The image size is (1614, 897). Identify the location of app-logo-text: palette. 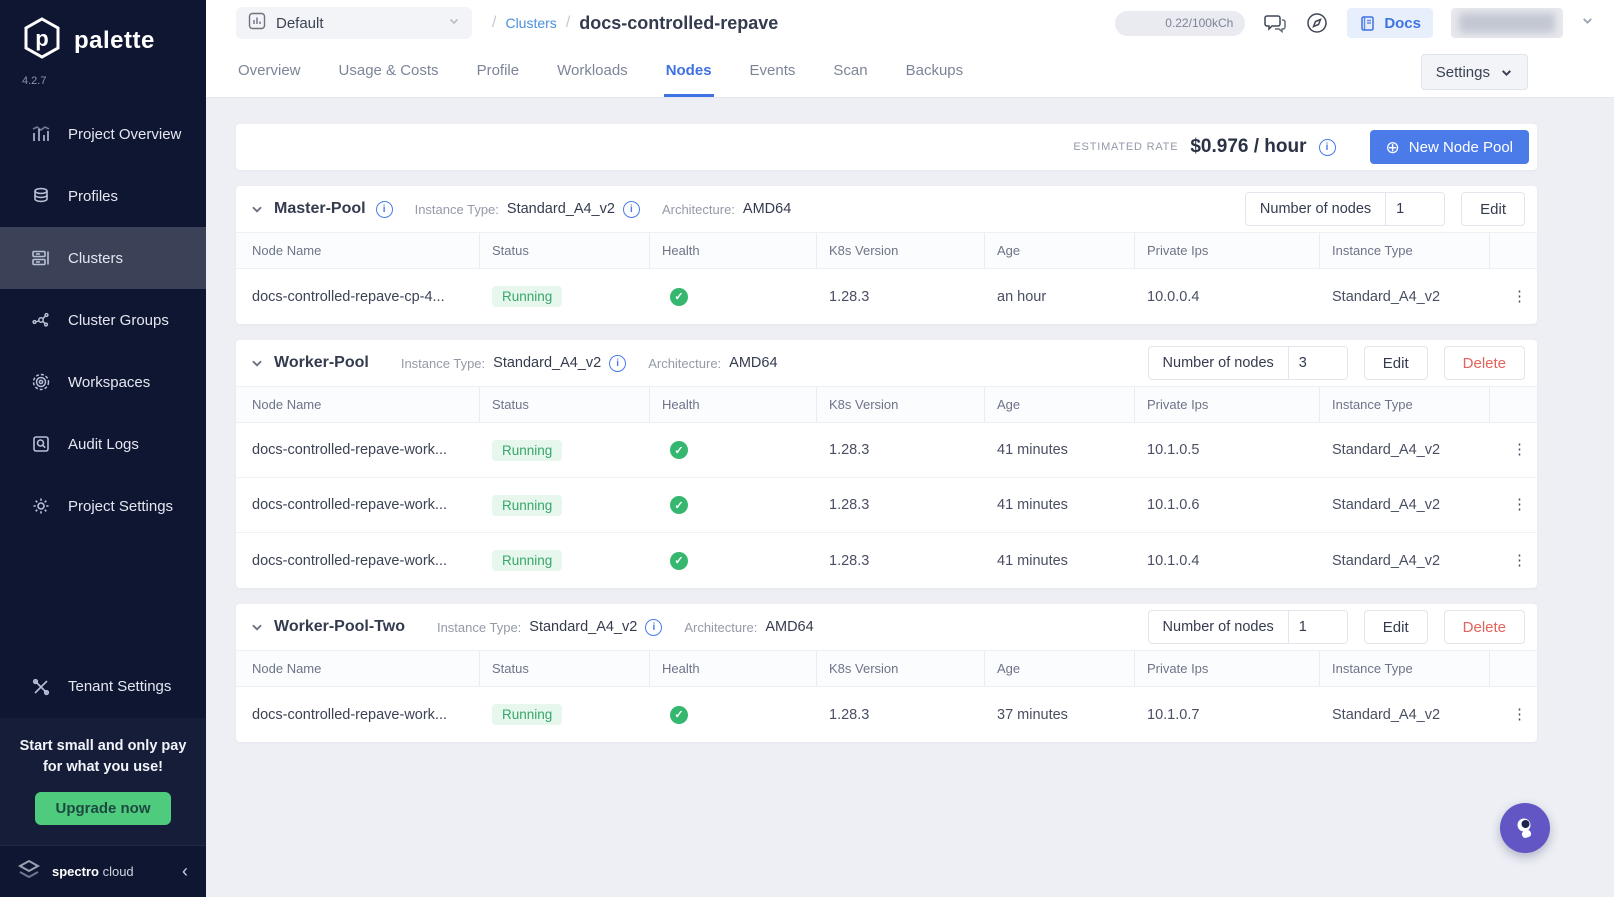
(114, 40).